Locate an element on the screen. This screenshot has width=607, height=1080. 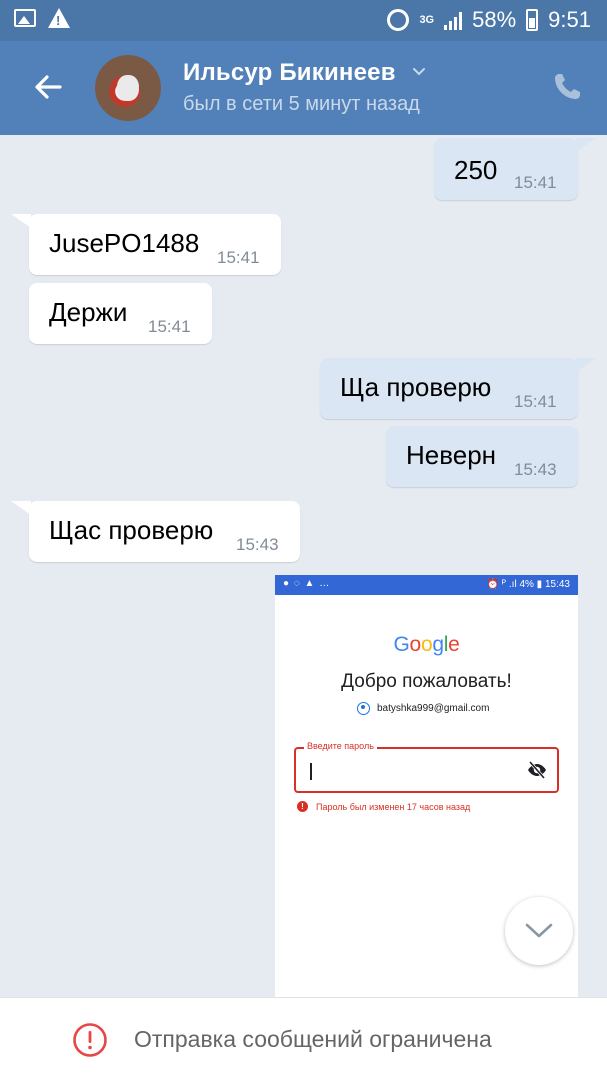
contact-status: был в сети 5 минут назад is located at coordinates (301, 104).